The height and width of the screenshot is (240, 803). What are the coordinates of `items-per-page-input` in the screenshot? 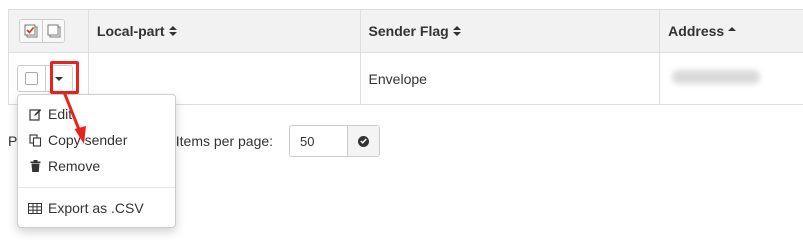 It's located at (318, 141).